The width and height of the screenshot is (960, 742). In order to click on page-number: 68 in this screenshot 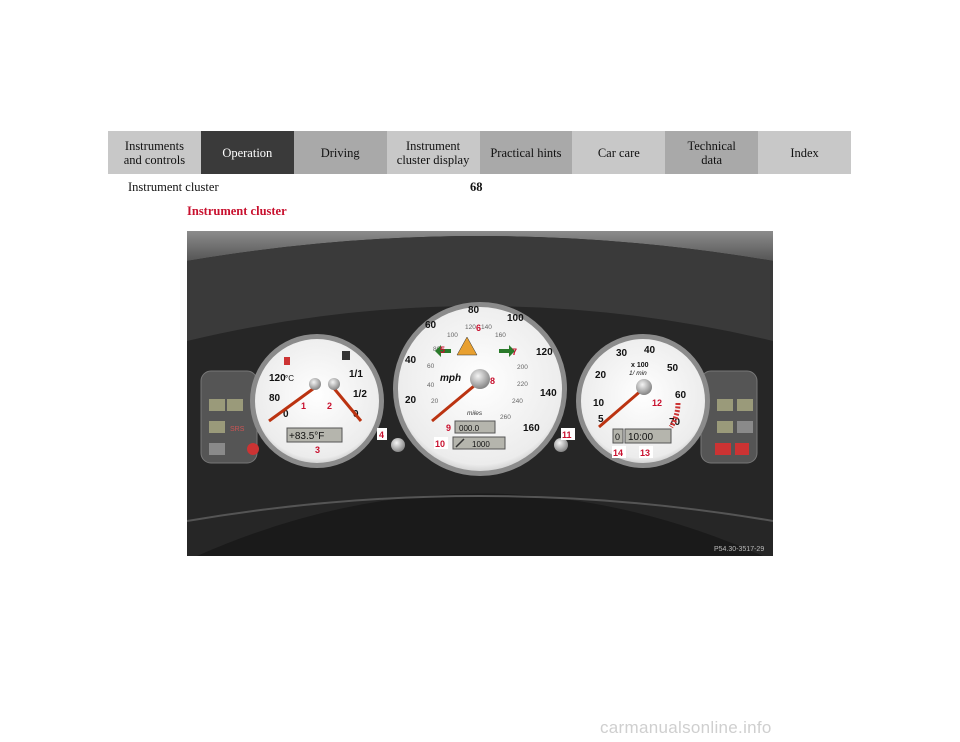, I will do `click(476, 187)`.